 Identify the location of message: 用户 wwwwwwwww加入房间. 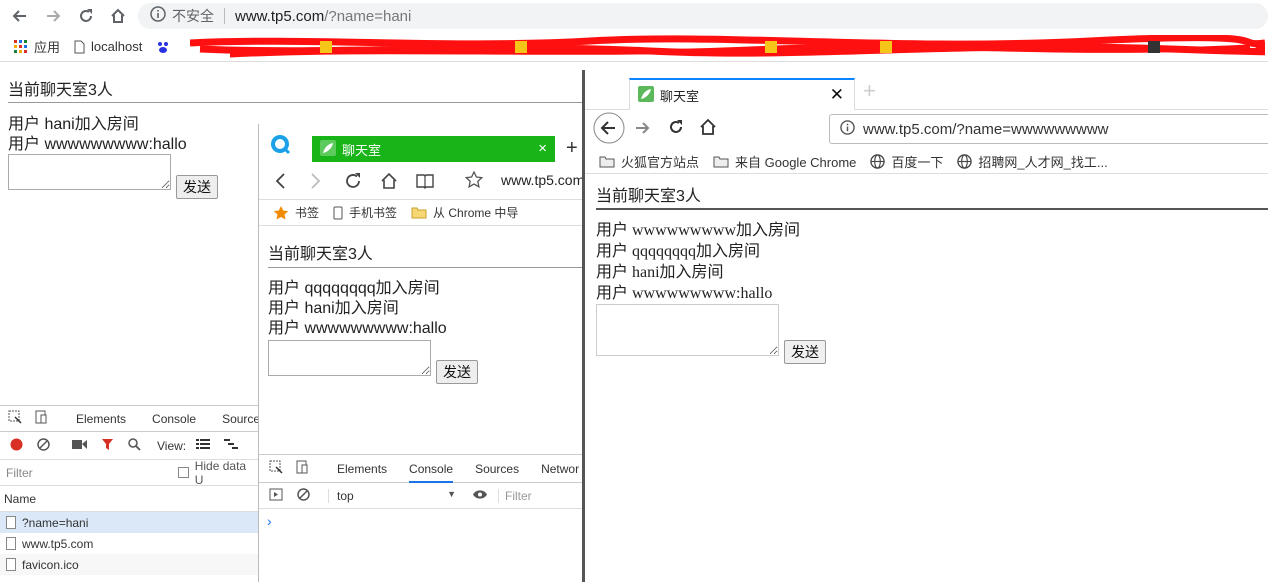
(698, 230).